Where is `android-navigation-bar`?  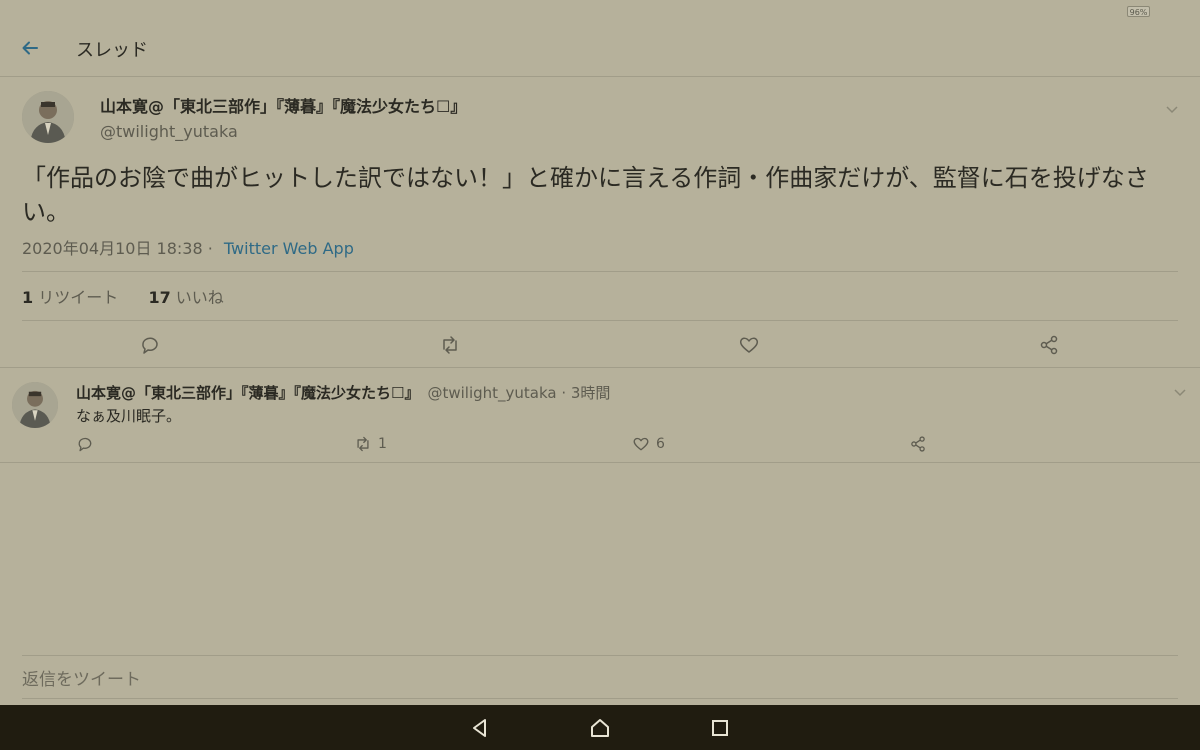
android-navigation-bar is located at coordinates (600, 727).